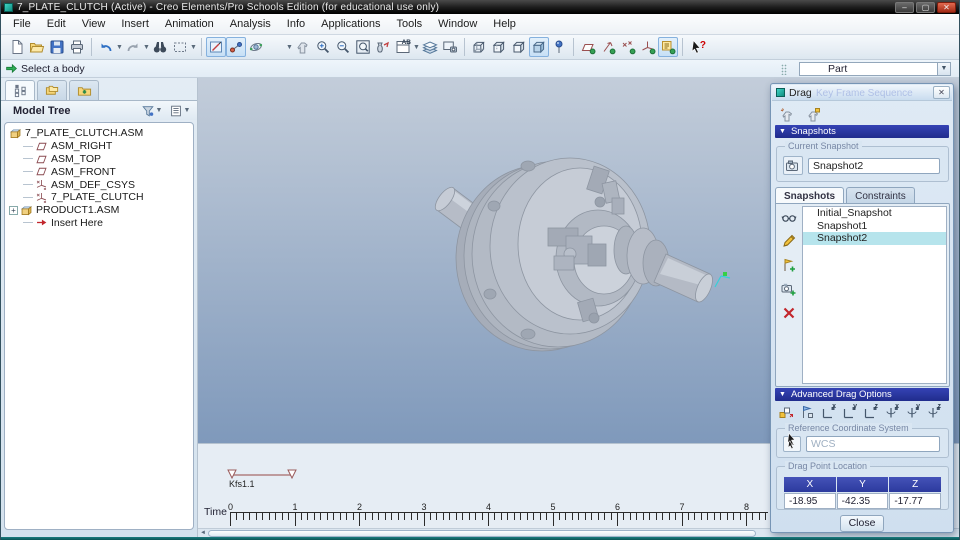  I want to click on rotate-y-button: y, so click(912, 411).